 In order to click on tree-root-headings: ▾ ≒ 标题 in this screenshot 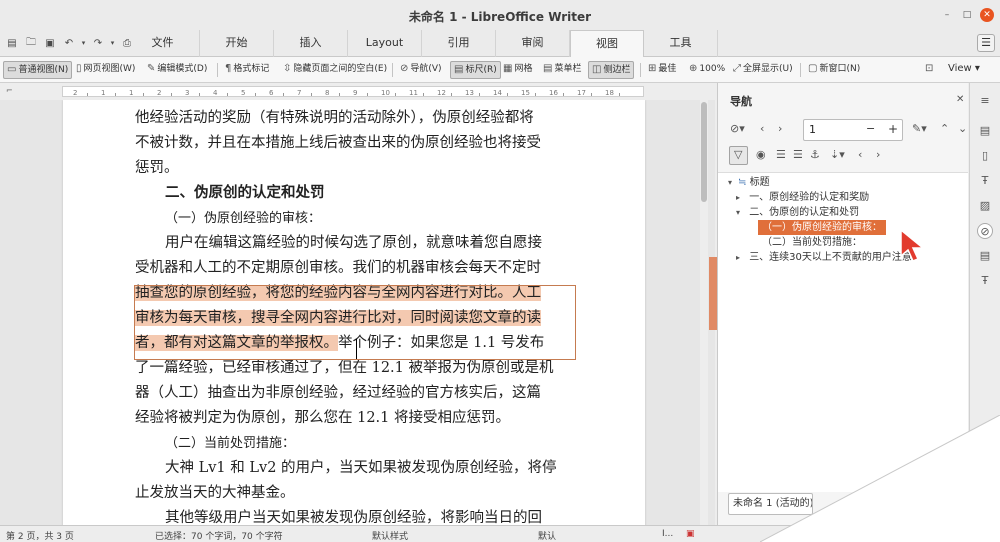, I will do `click(749, 182)`.